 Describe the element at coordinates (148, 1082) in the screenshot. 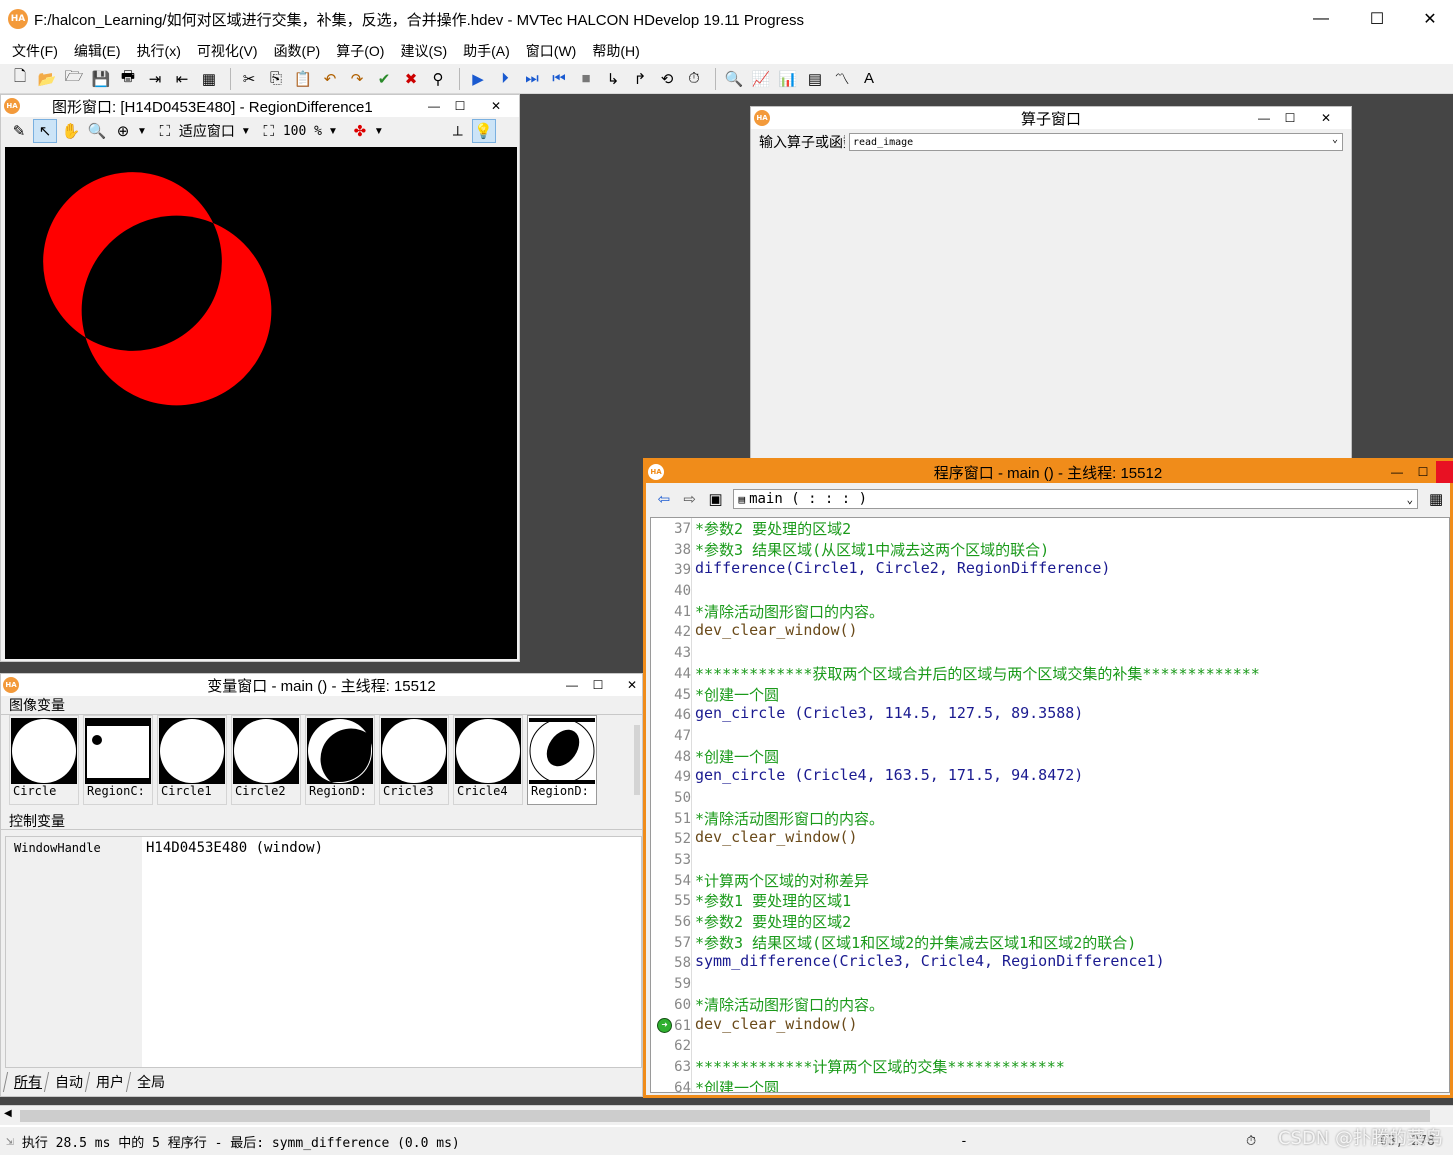

I see `tab-global: 全局` at that location.